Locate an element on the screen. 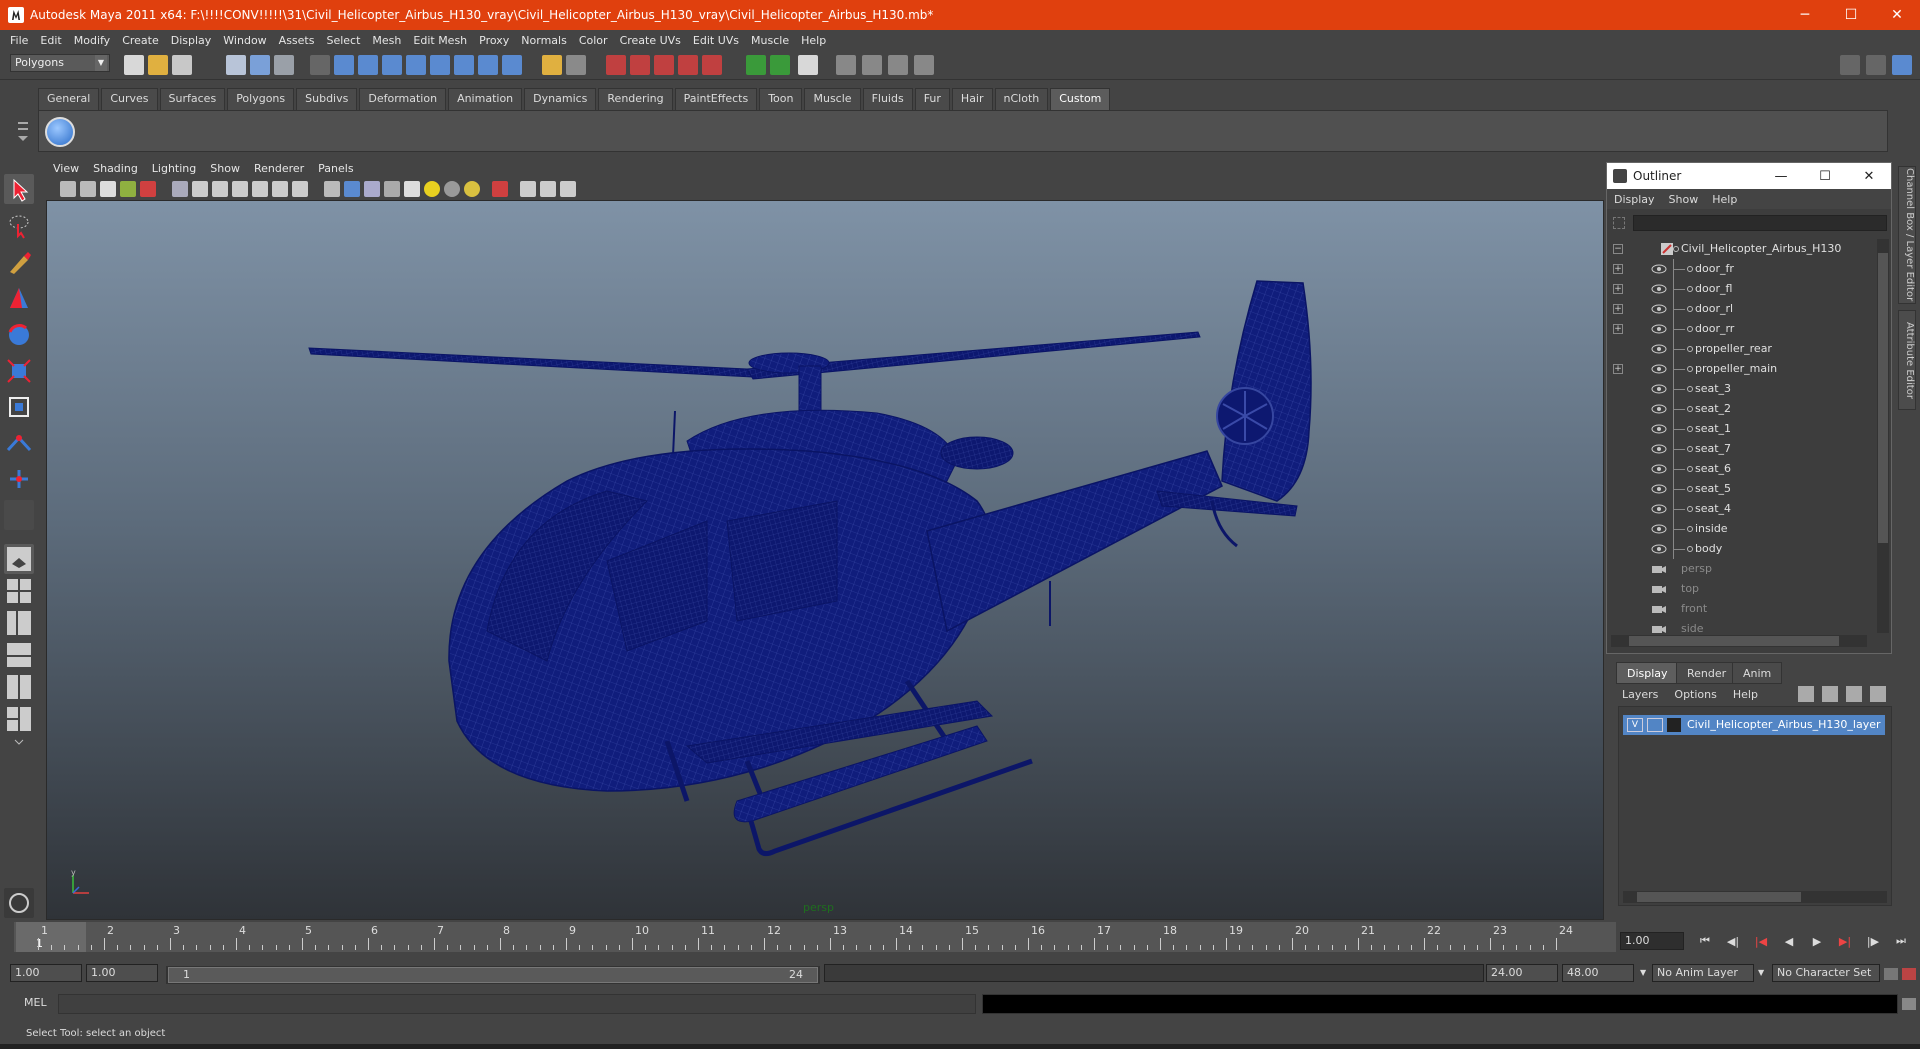 The height and width of the screenshot is (1049, 1920). outliner-item: + propeller_main is located at coordinates (1740, 369).